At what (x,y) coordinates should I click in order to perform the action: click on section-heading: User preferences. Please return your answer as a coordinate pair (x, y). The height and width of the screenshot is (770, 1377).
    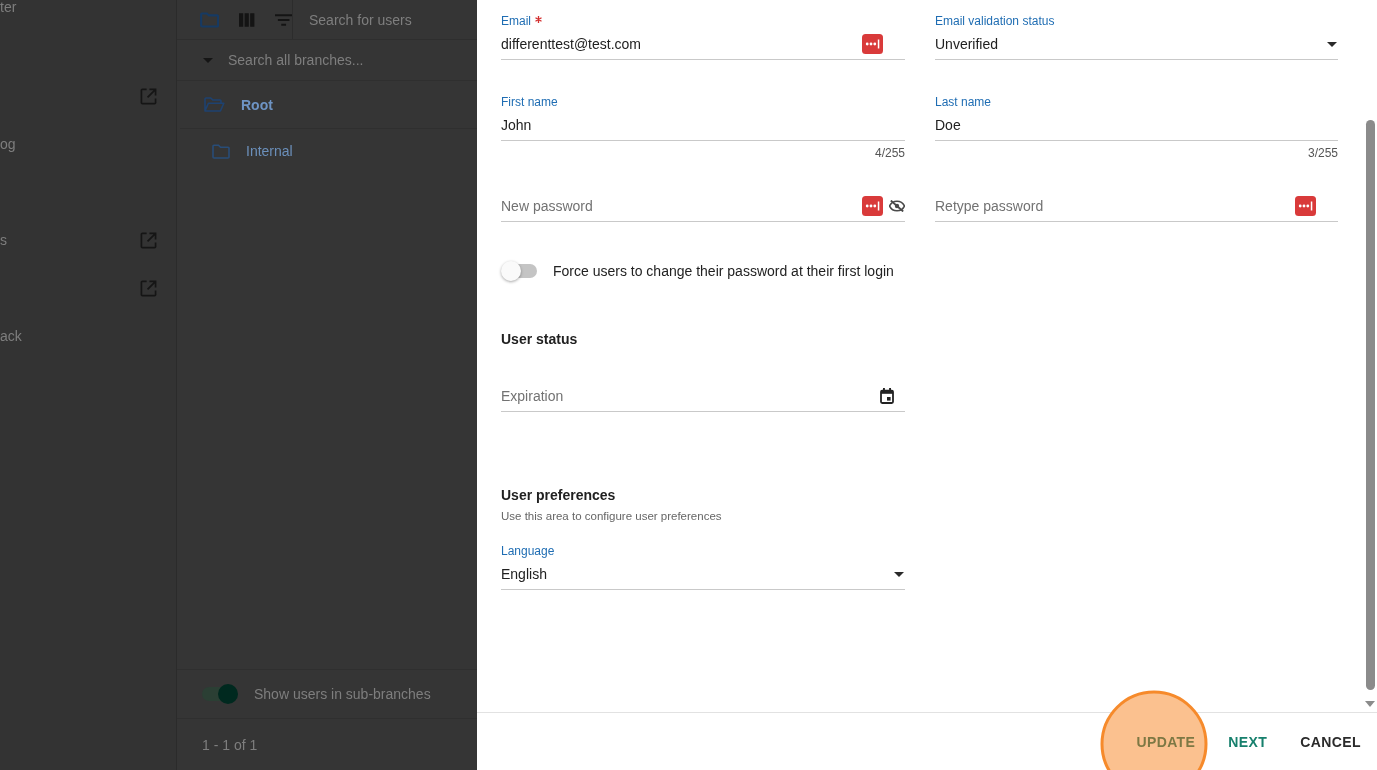
    Looking at the image, I should click on (559, 495).